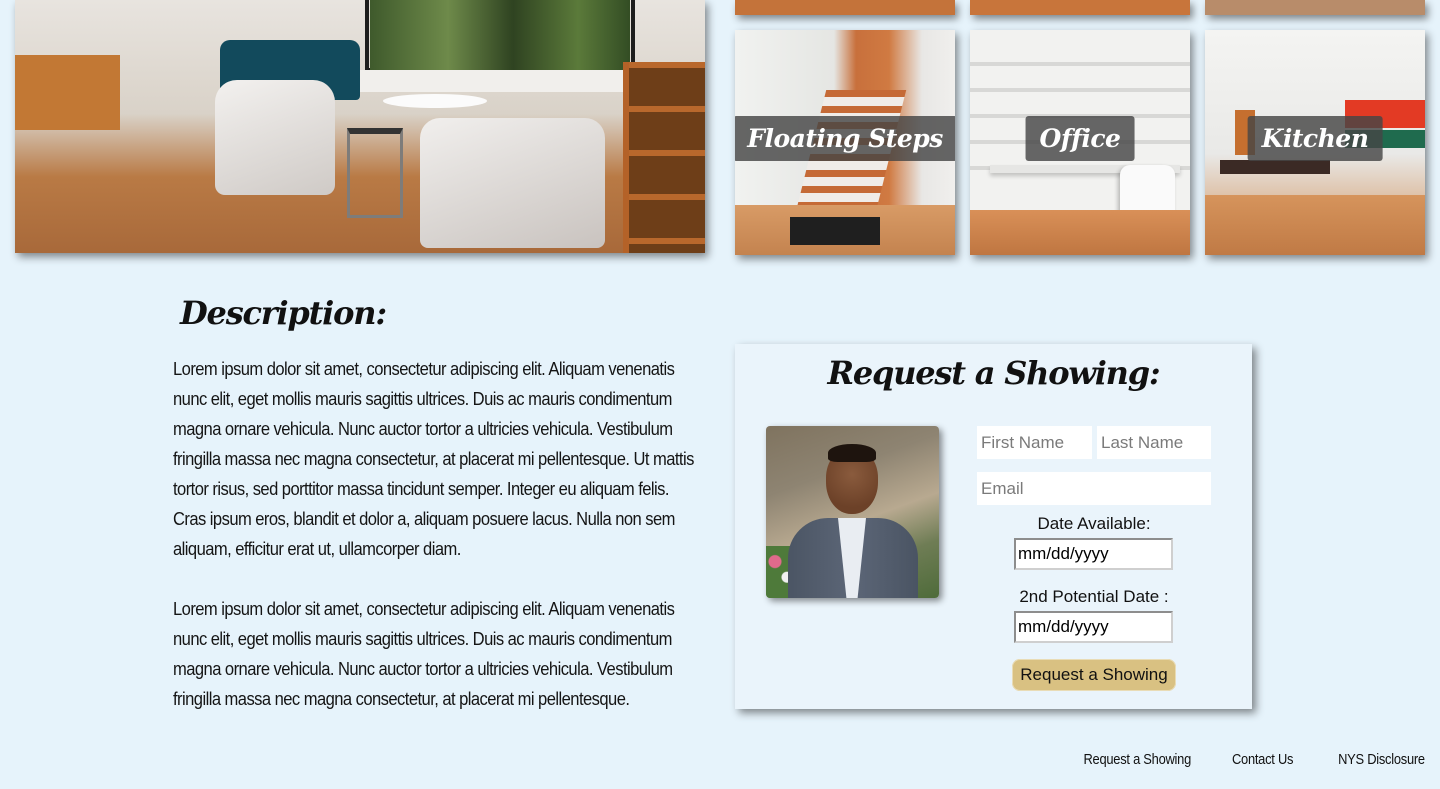  Describe the element at coordinates (1381, 759) in the screenshot. I see `footer-link-nys-disclosure: NYS Disclosure` at that location.